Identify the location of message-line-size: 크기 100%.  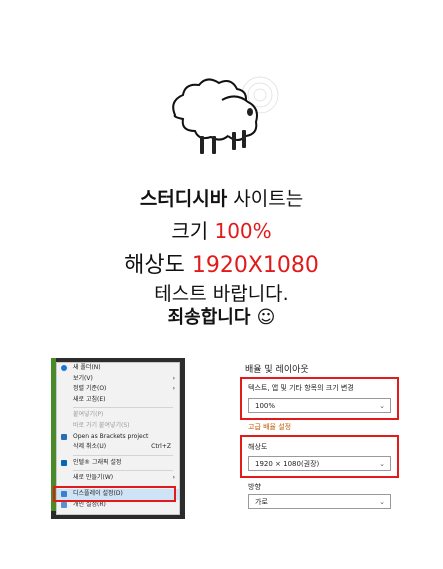
(221, 229).